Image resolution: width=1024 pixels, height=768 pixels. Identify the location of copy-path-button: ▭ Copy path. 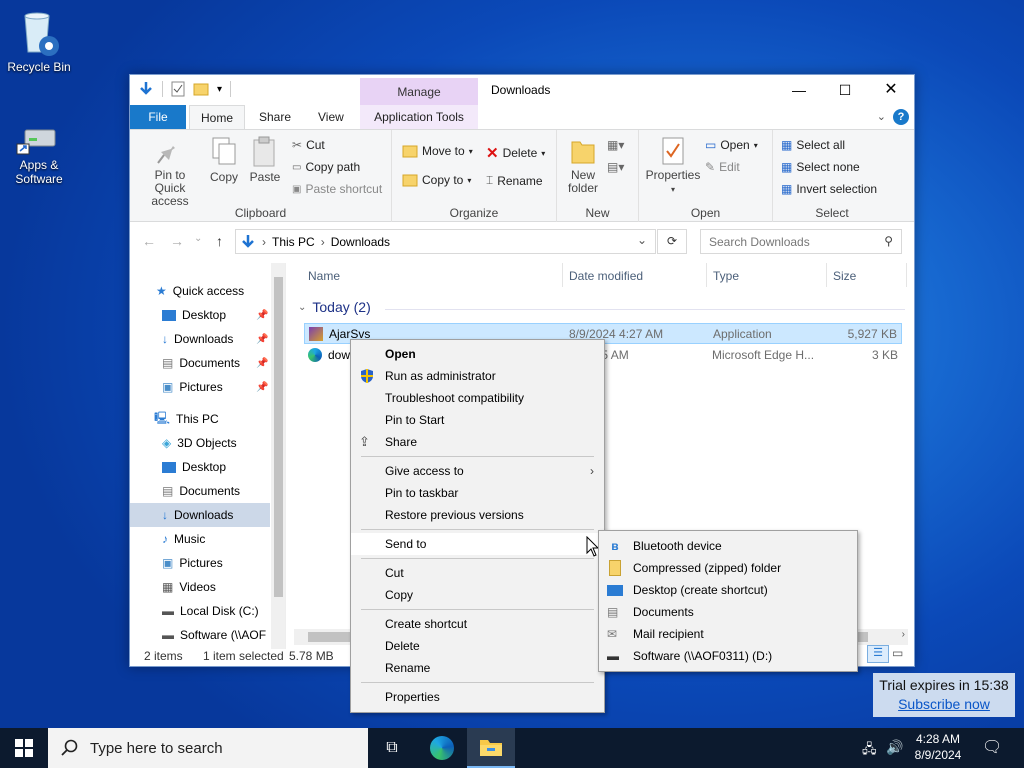
(326, 167).